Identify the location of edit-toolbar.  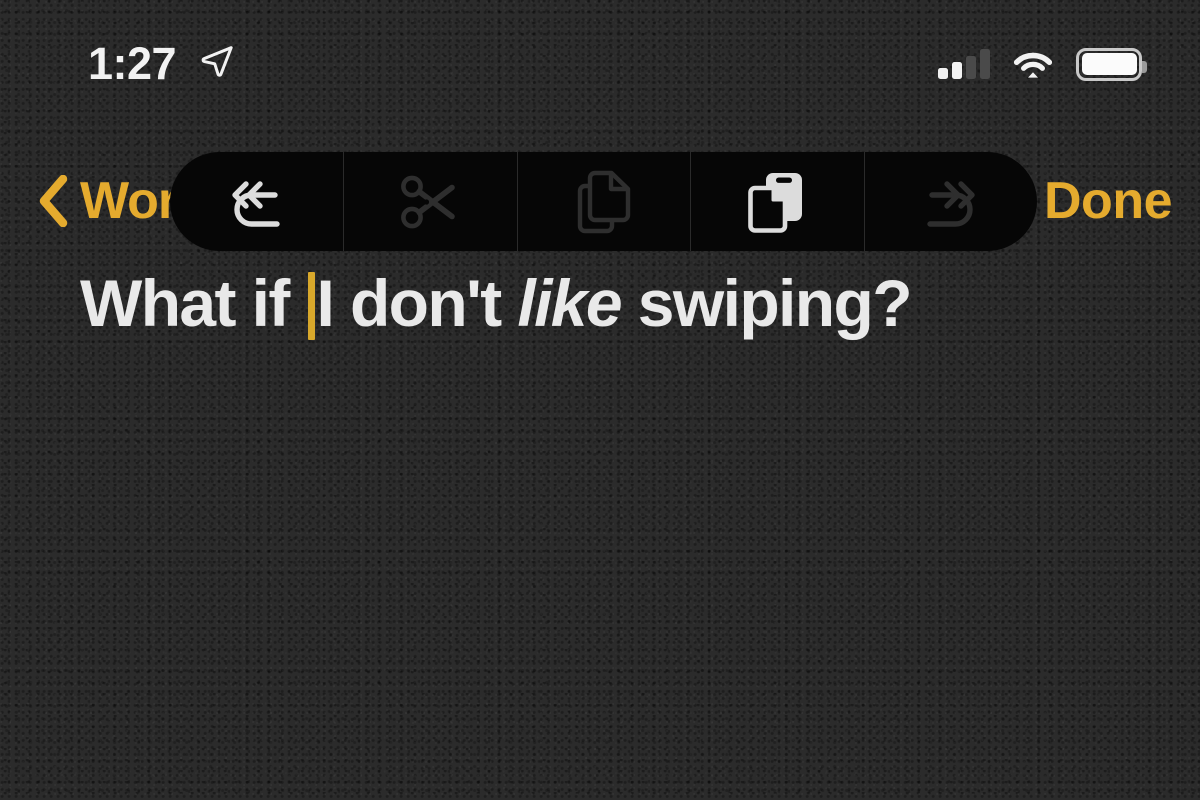
(603, 201).